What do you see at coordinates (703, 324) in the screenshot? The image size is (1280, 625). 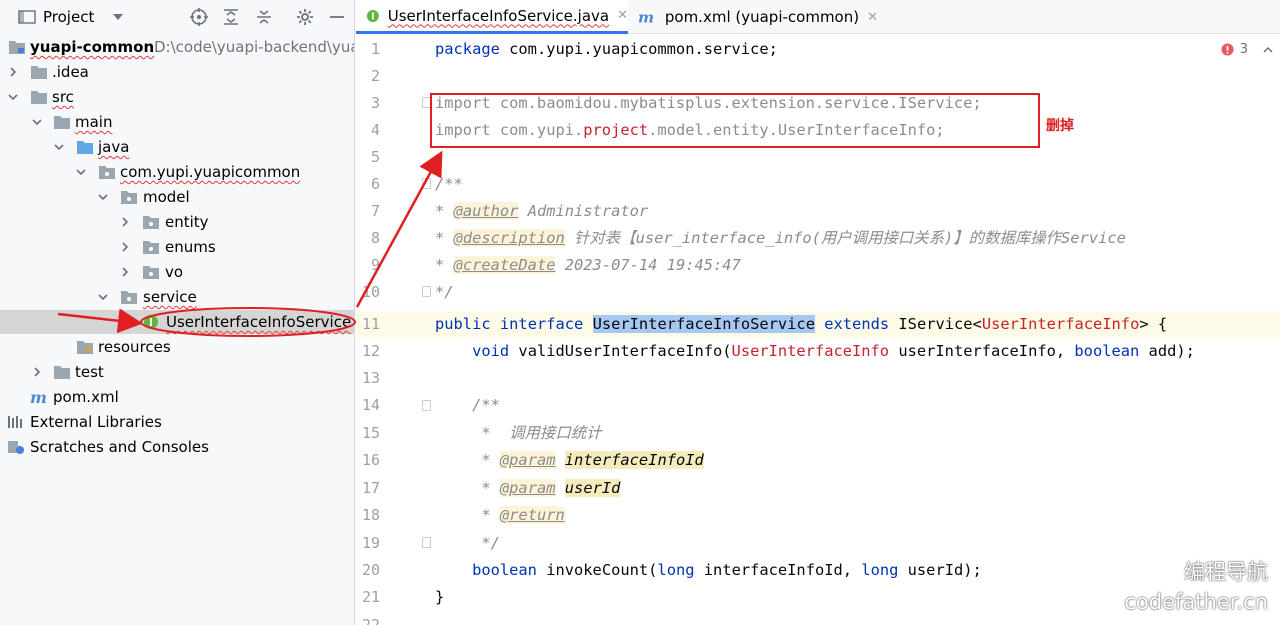 I see `code-selected-identifier: UserInterfaceInfoService` at bounding box center [703, 324].